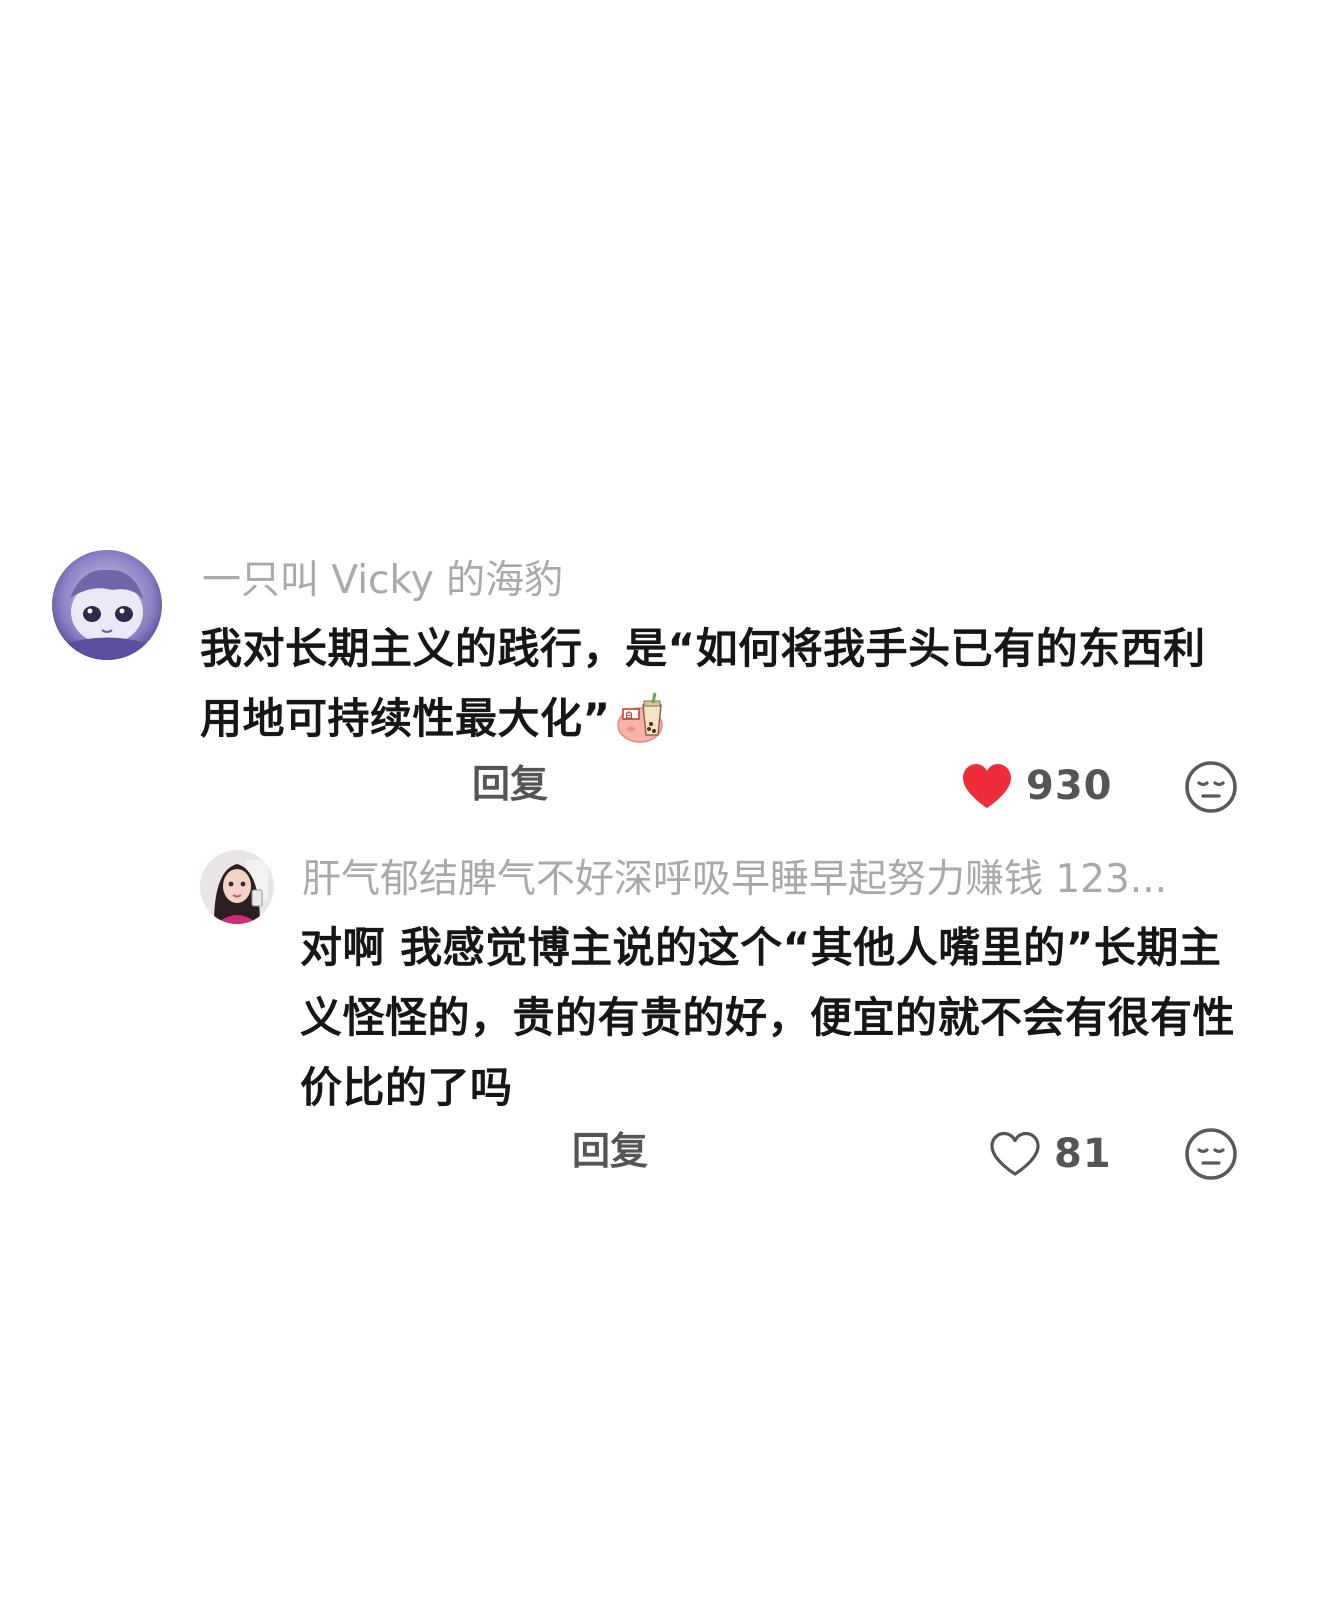  What do you see at coordinates (1015, 1153) in the screenshot?
I see `heart-outline-icon` at bounding box center [1015, 1153].